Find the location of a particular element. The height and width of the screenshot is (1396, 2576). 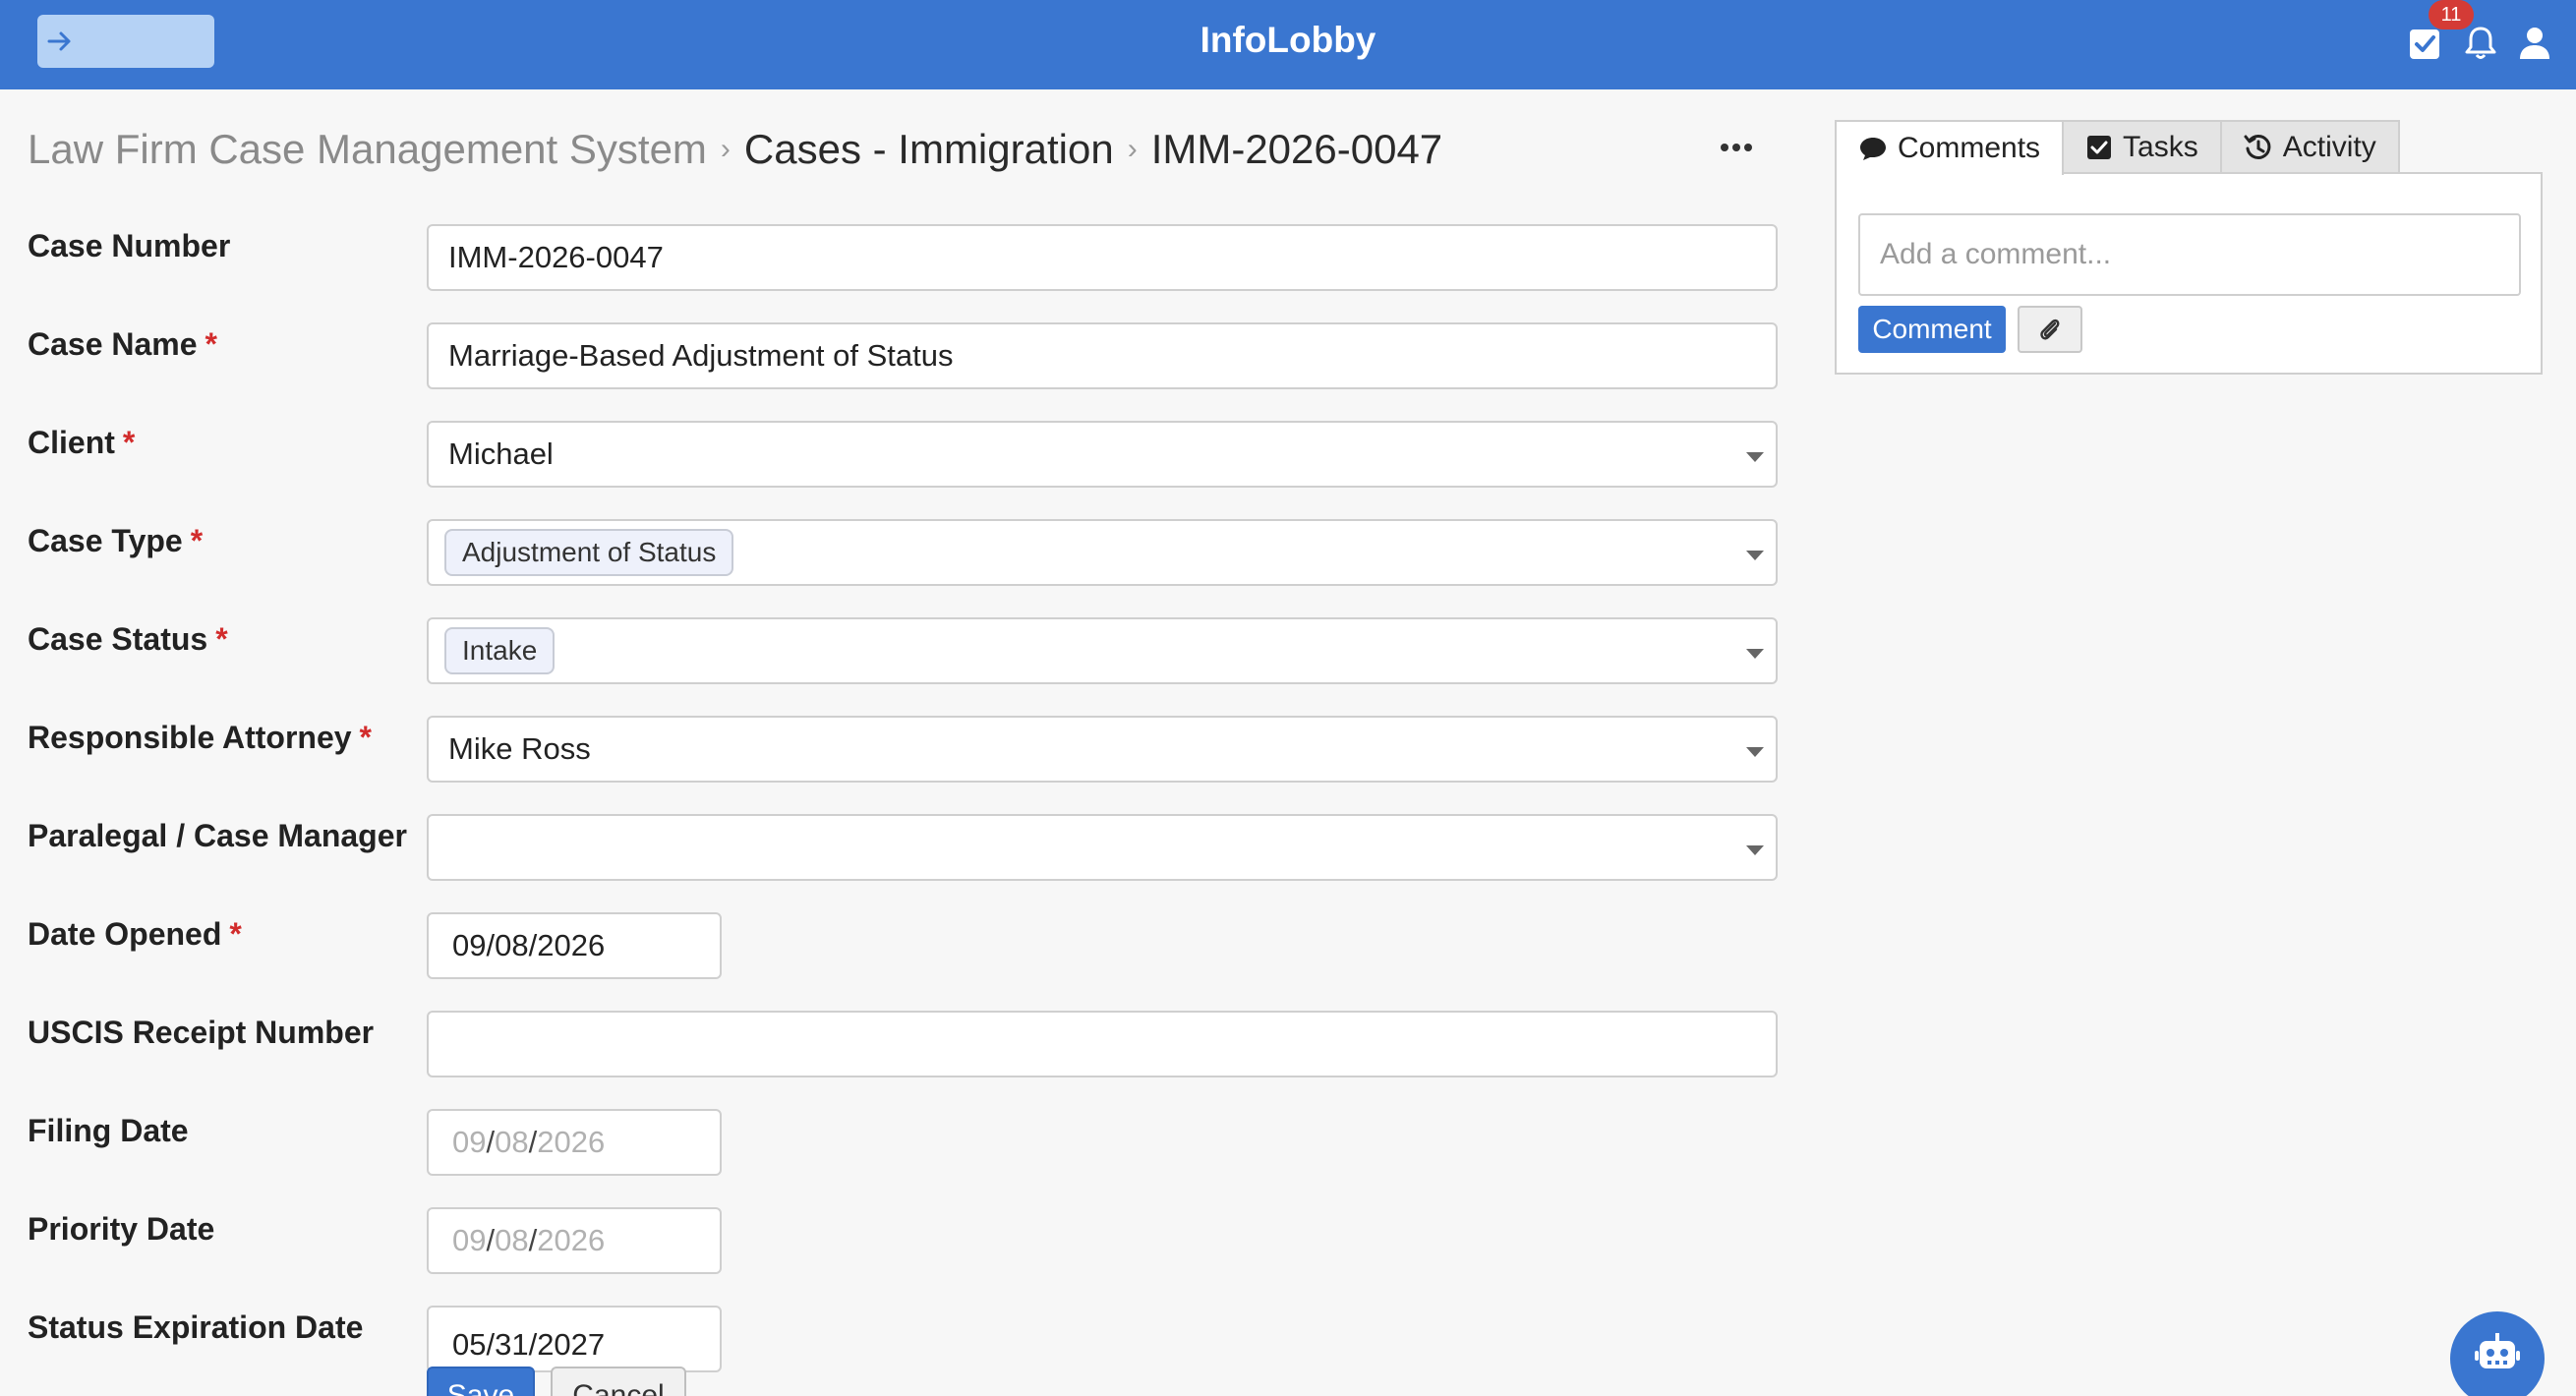

panel-tabs: Comments Tasks Activity is located at coordinates (2117, 147).